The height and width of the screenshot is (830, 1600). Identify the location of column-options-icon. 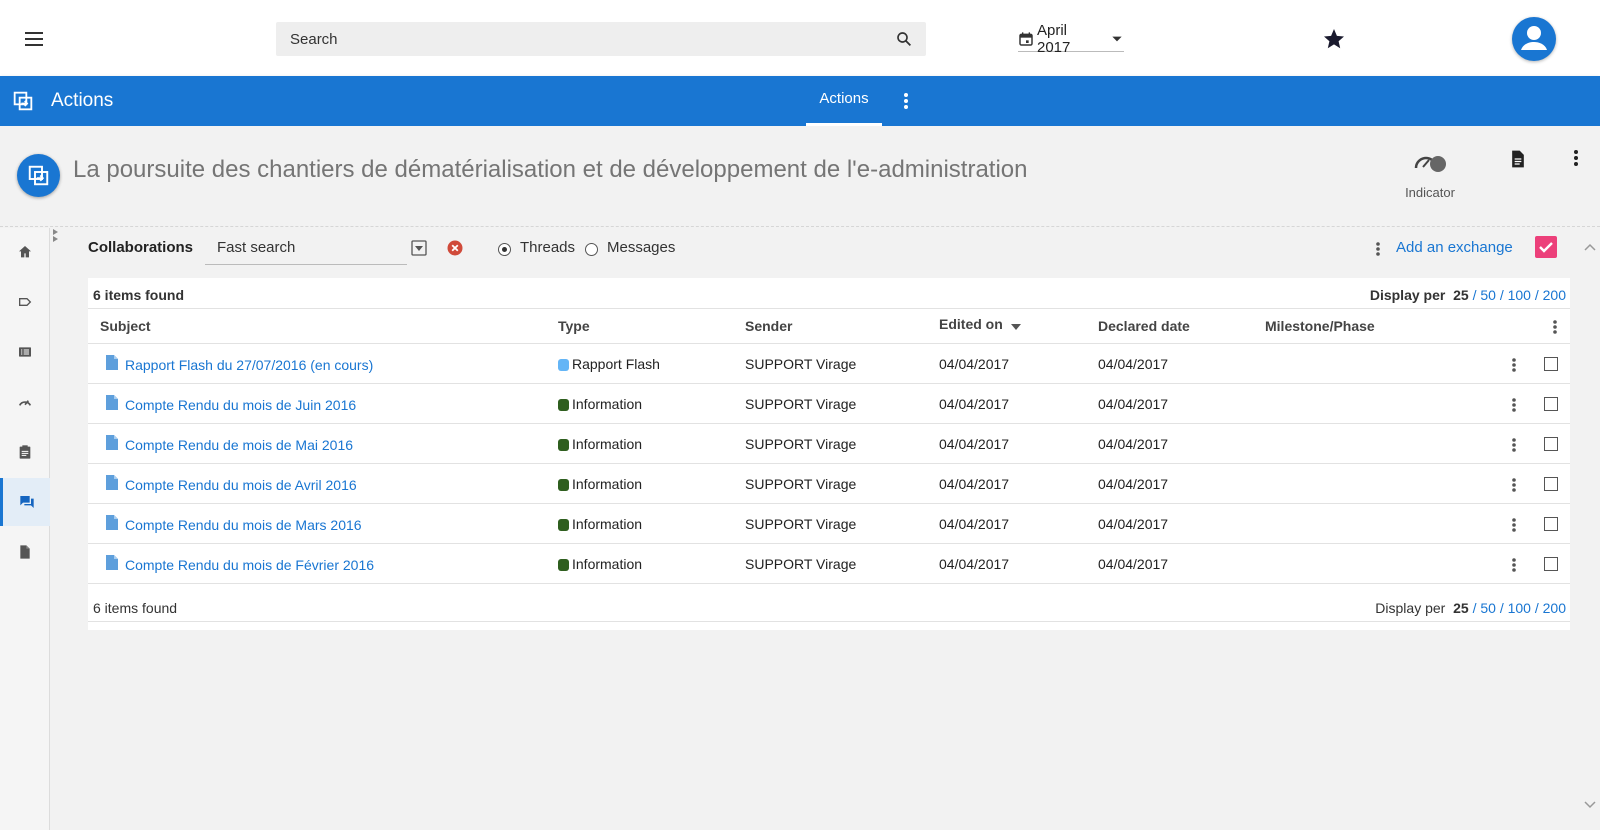
(1555, 327).